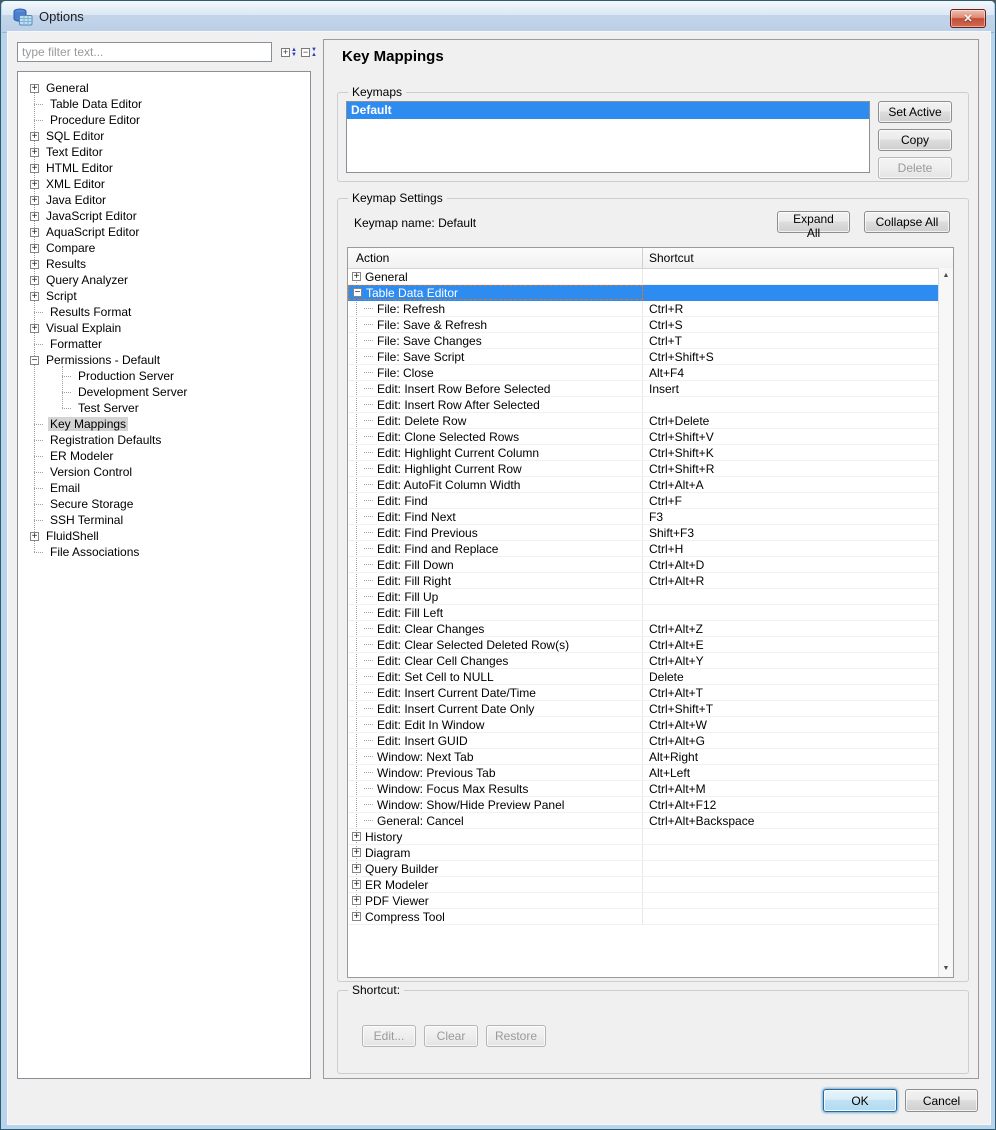 This screenshot has width=996, height=1130. Describe the element at coordinates (643, 789) in the screenshot. I see `table-row-window-focus-max-results: Window: Focus Max Results Ctrl+Alt+M` at that location.